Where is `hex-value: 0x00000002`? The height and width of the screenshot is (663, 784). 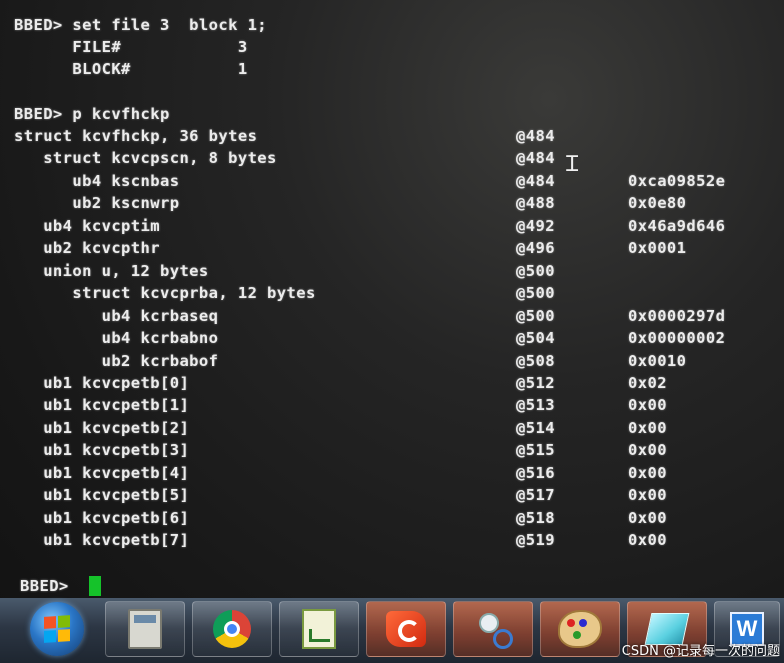
hex-value: 0x00000002 is located at coordinates (677, 338).